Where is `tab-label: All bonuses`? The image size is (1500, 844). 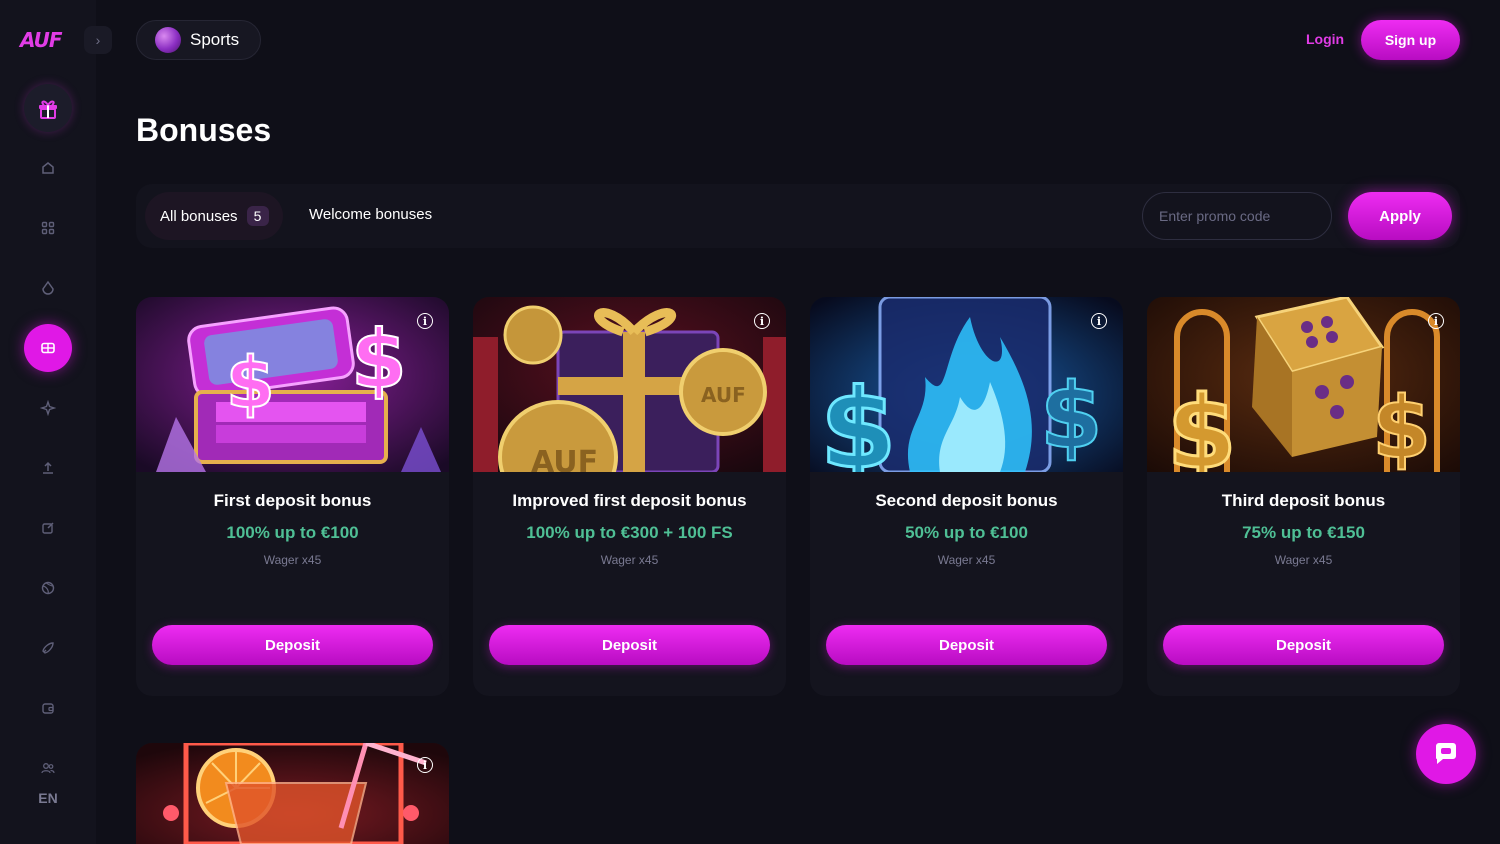
tab-label: All bonuses is located at coordinates (199, 216).